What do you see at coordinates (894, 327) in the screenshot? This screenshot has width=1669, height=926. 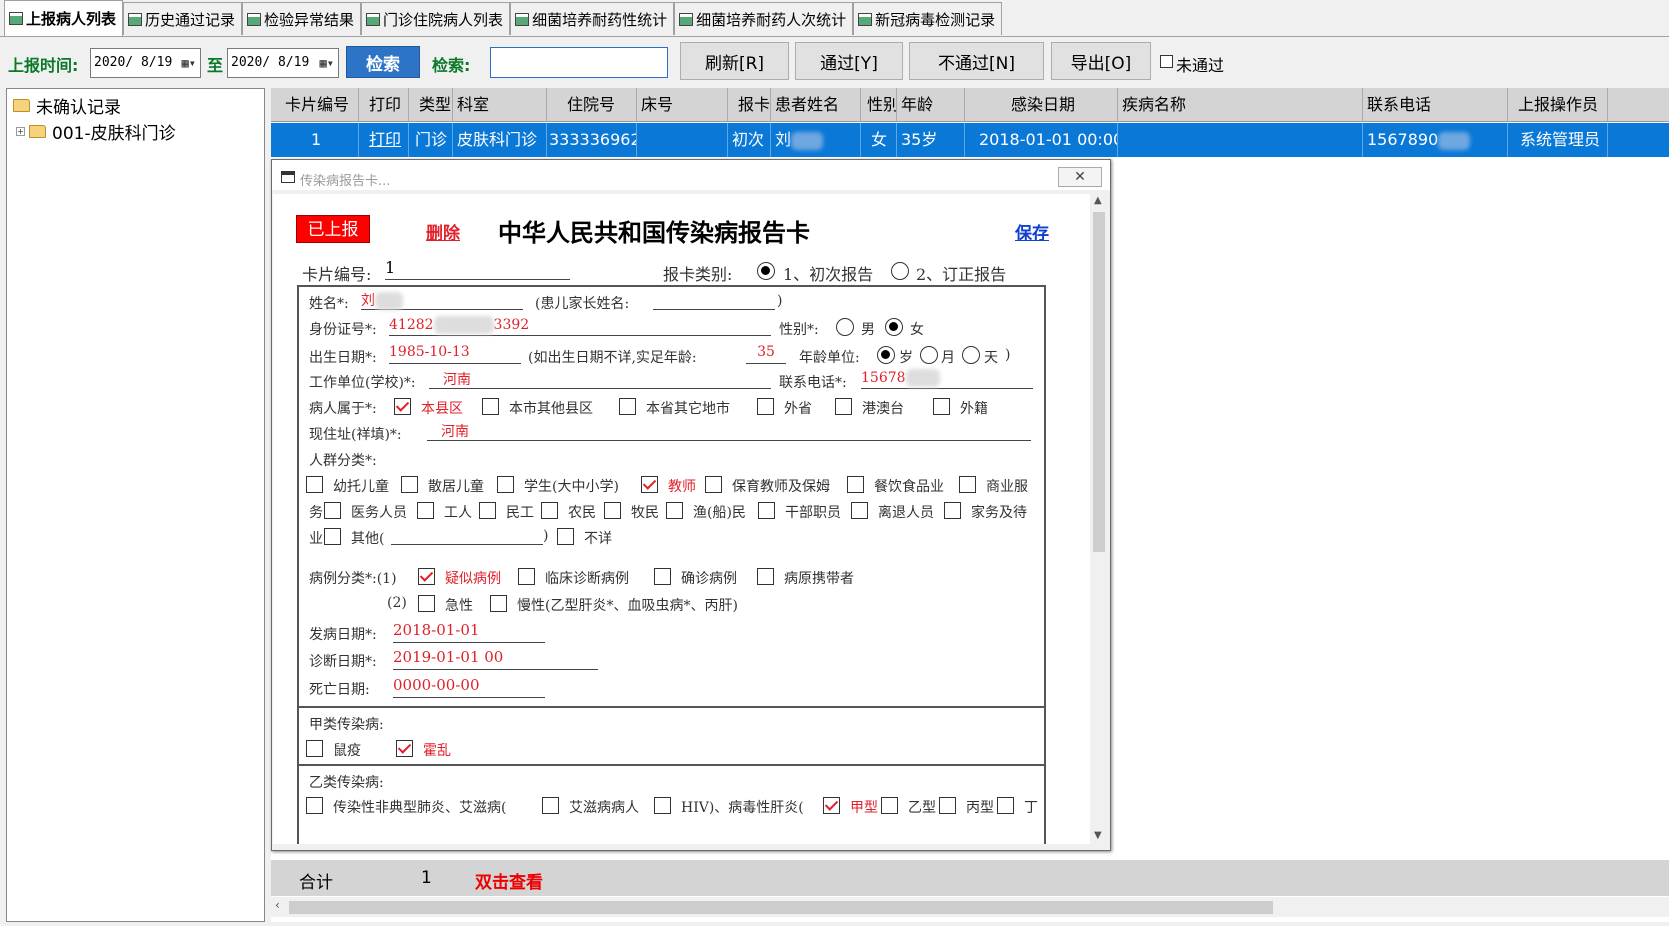 I see `sex-female-radio` at bounding box center [894, 327].